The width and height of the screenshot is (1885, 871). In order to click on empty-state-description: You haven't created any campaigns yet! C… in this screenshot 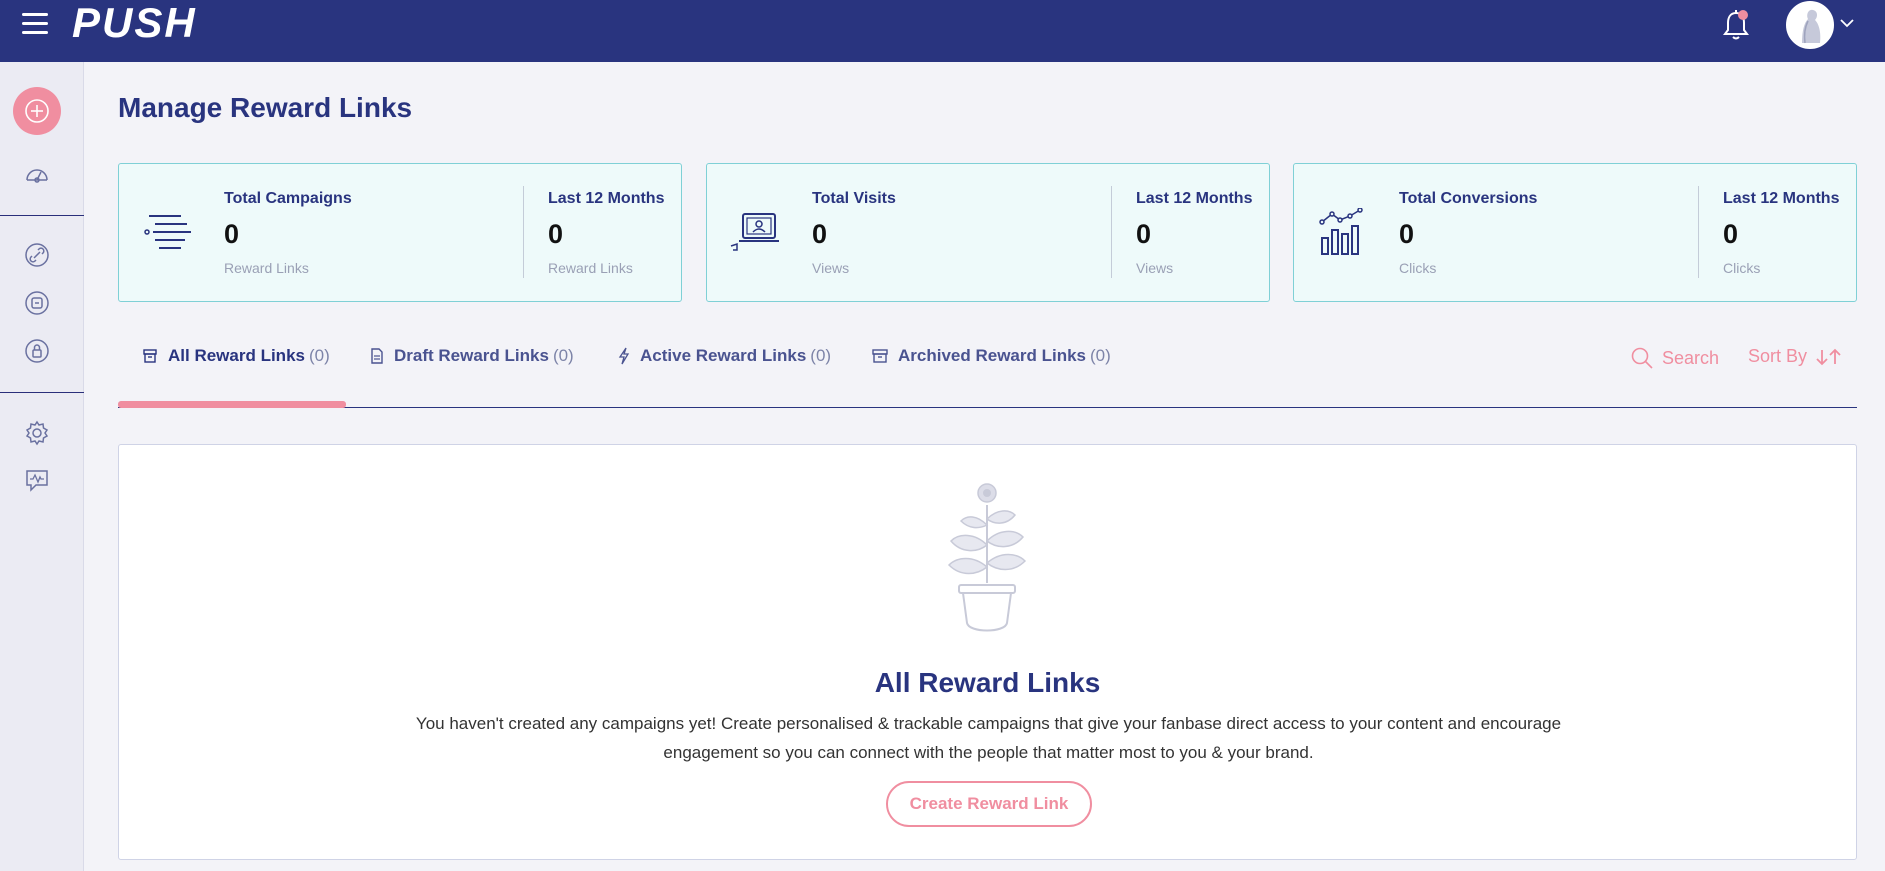, I will do `click(988, 738)`.